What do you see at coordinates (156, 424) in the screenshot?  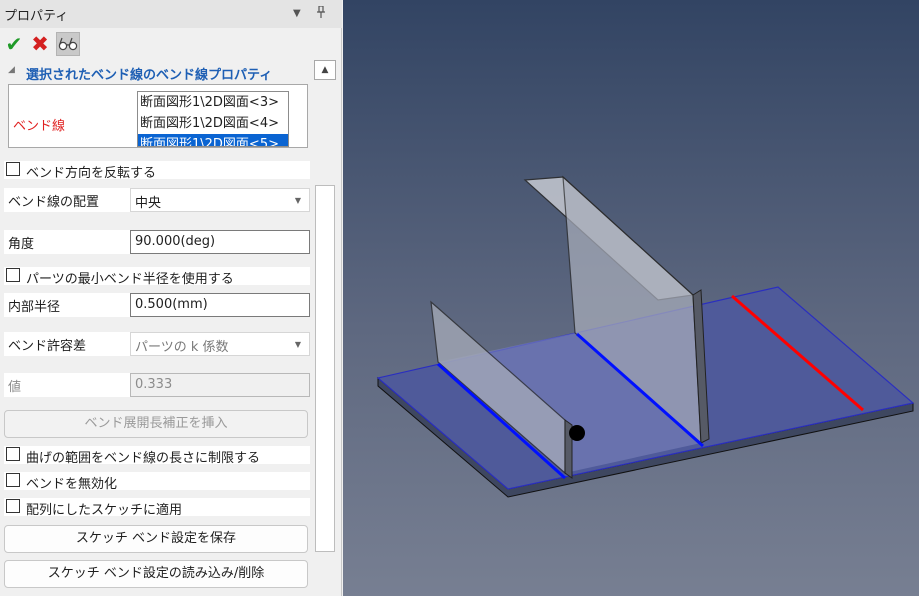 I see `insert-bend-allowance-button: ベンド展開長補正を挿入` at bounding box center [156, 424].